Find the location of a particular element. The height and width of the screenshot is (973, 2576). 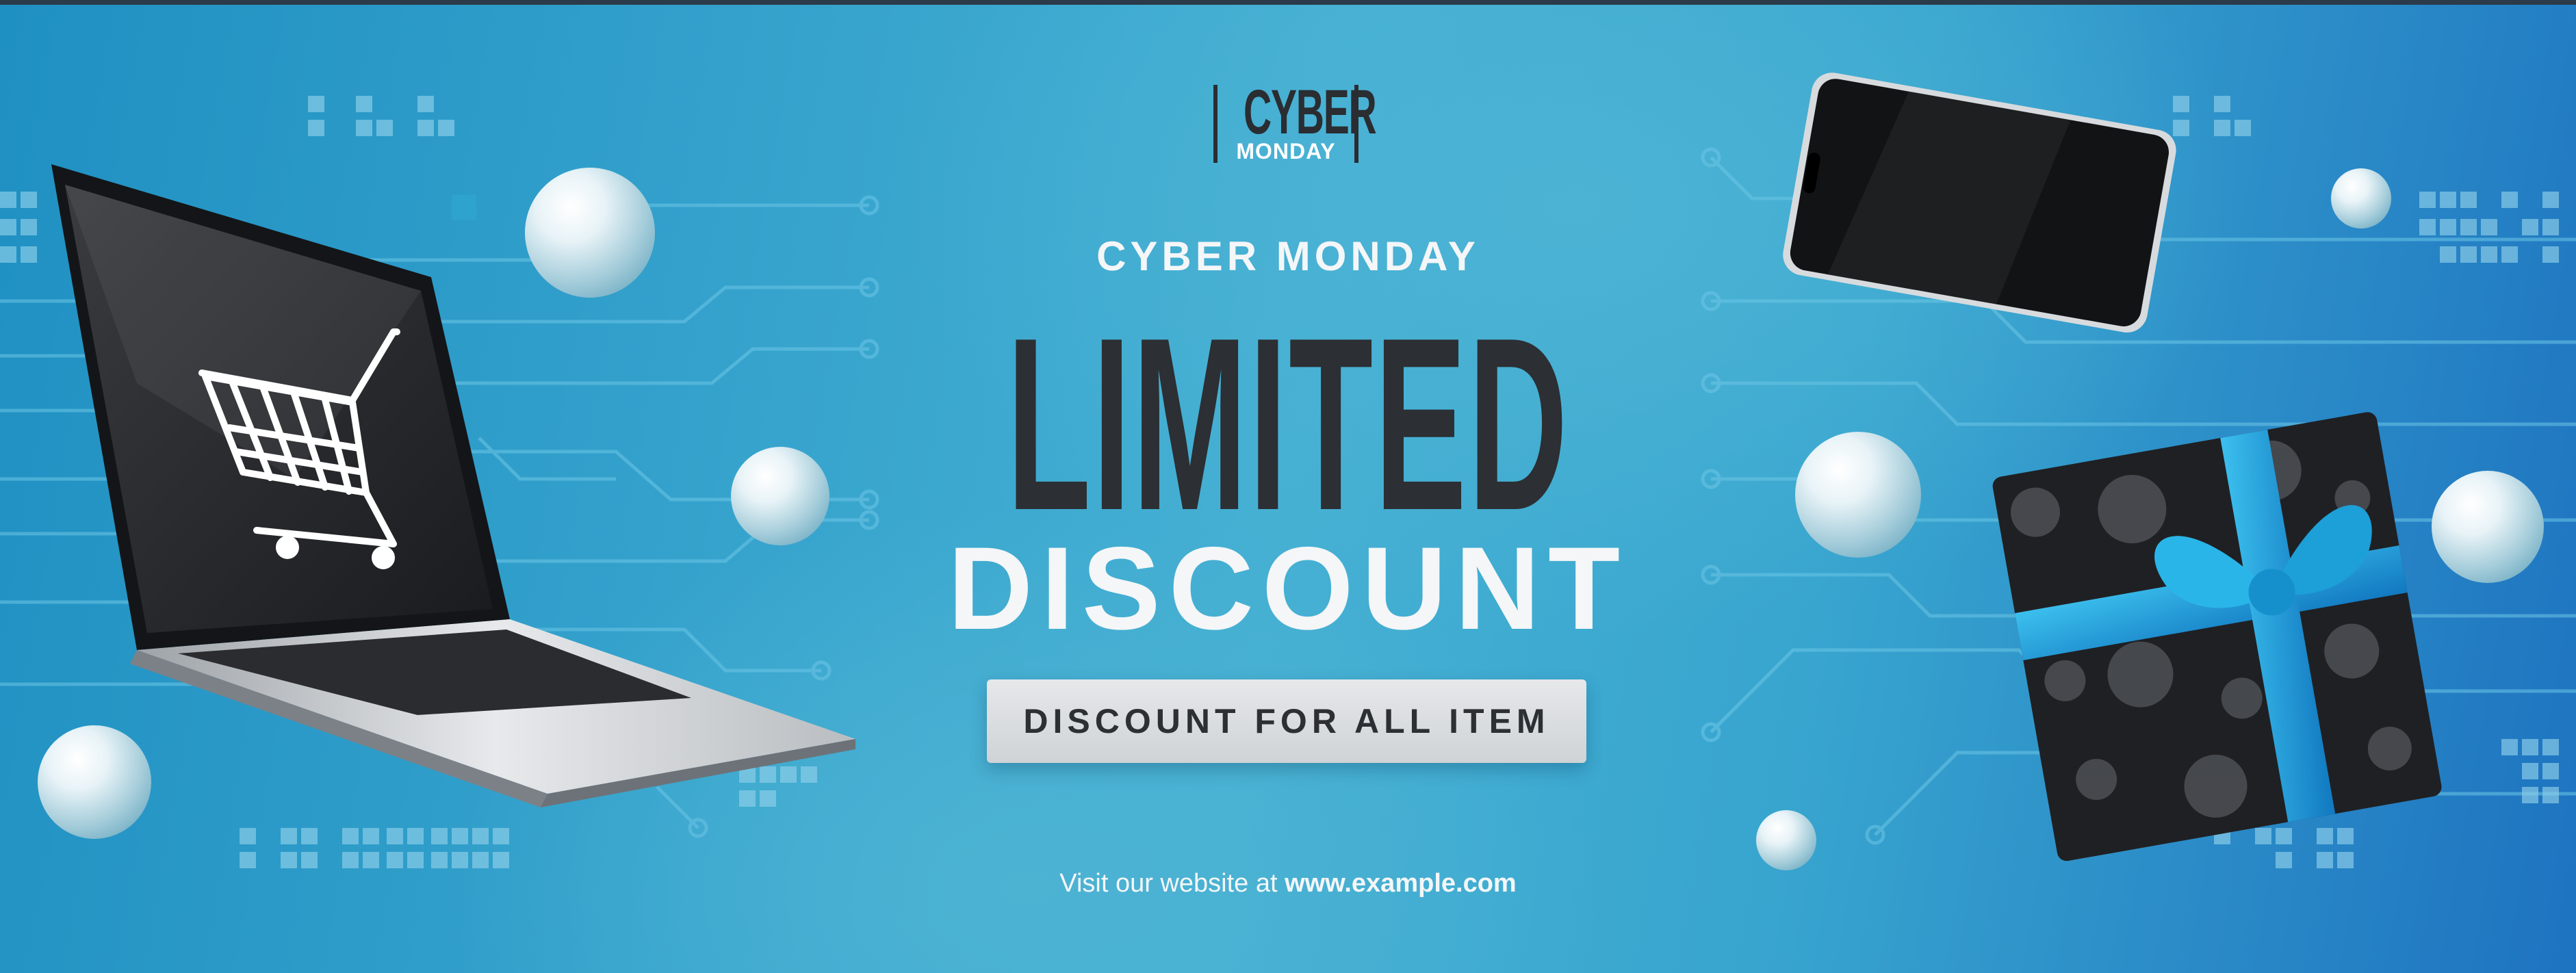

cyber-monday-logo: CYBER MONDAY is located at coordinates (1295, 123).